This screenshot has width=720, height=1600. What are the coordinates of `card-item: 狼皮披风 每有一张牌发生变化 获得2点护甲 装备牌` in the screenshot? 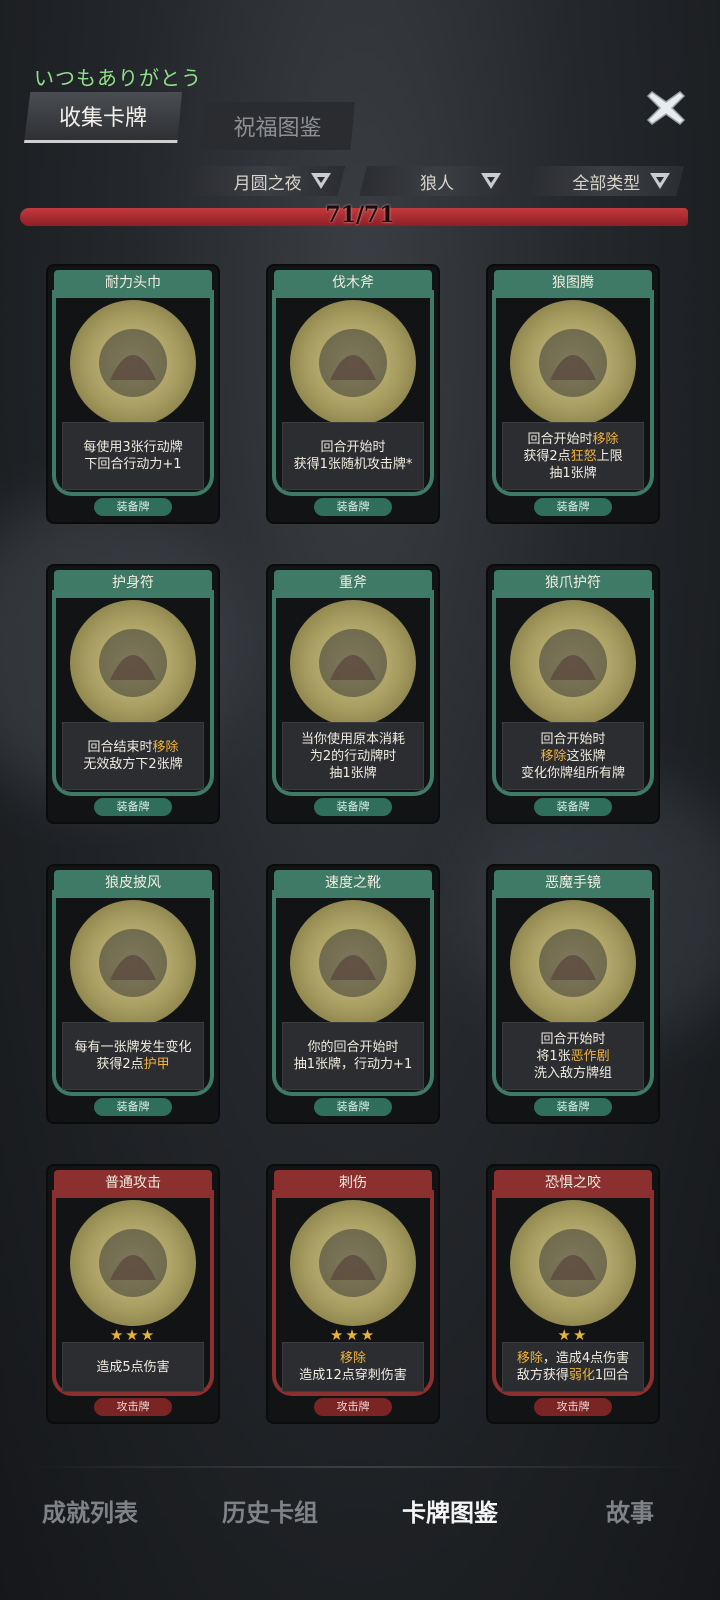 It's located at (133, 994).